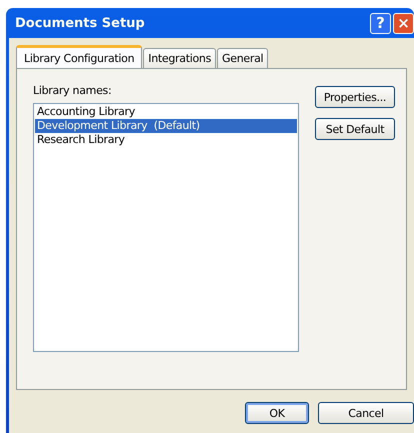  I want to click on list-item: Research Library, so click(166, 140).